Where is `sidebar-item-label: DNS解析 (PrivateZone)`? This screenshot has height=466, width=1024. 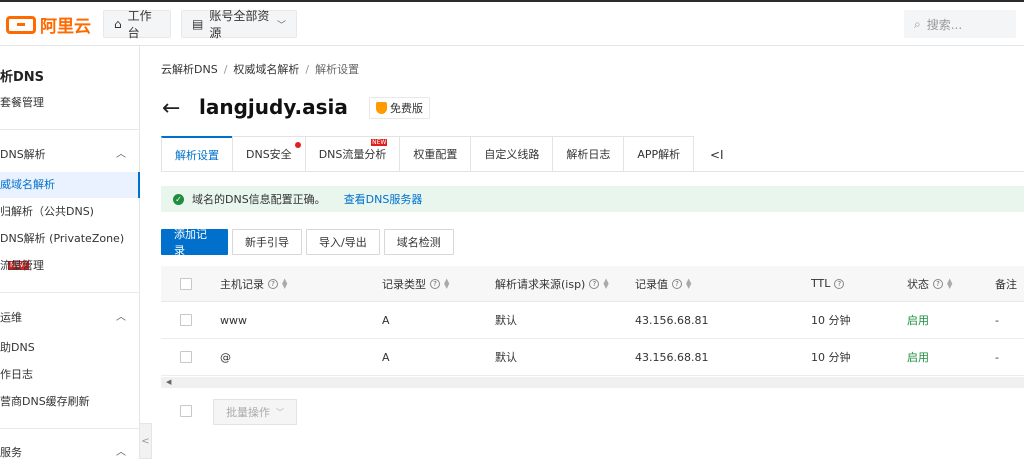
sidebar-item-label: DNS解析 (PrivateZone) is located at coordinates (62, 238).